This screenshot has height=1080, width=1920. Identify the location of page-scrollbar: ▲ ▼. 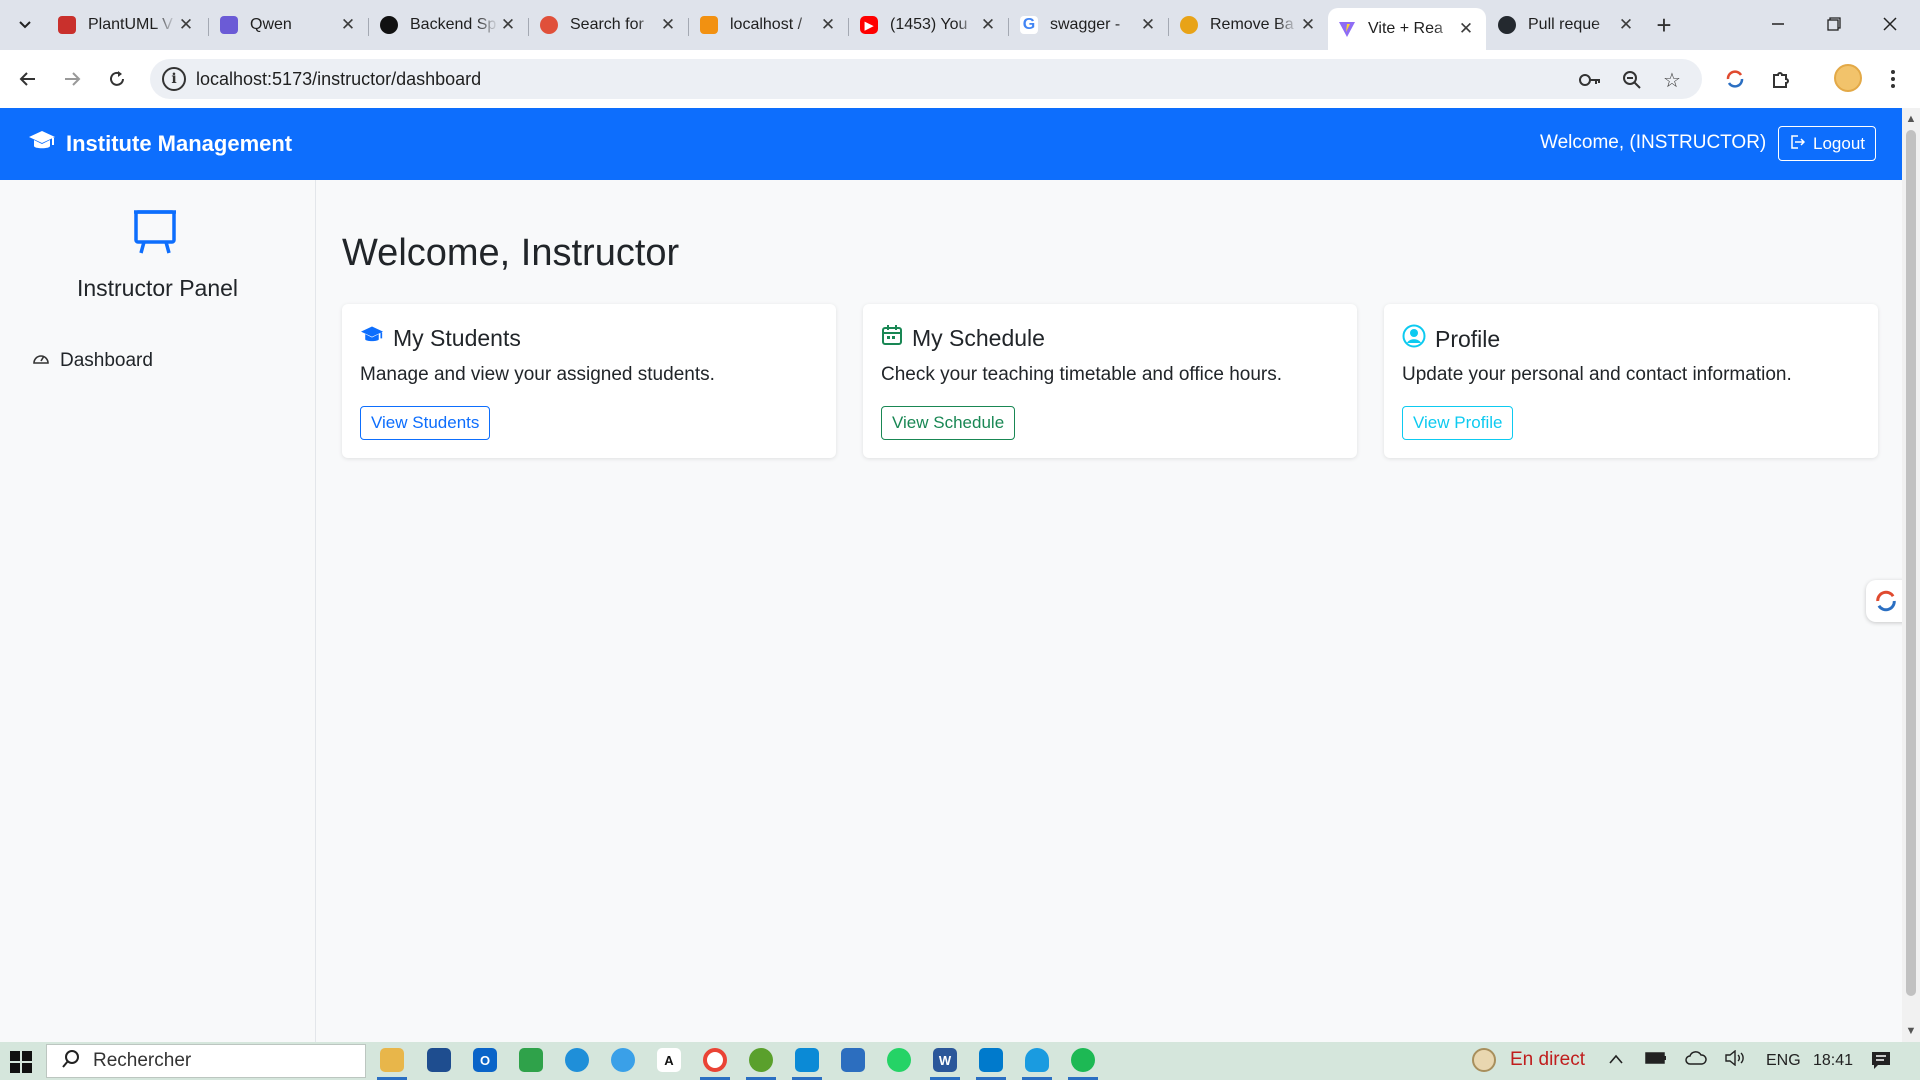
(1911, 575).